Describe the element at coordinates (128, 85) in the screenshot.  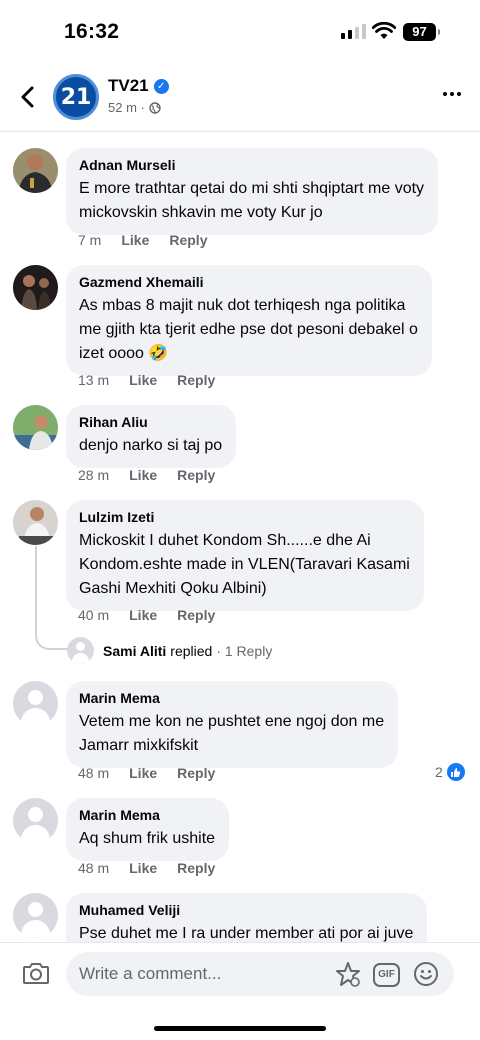
I see `page-name-label: TV21` at that location.